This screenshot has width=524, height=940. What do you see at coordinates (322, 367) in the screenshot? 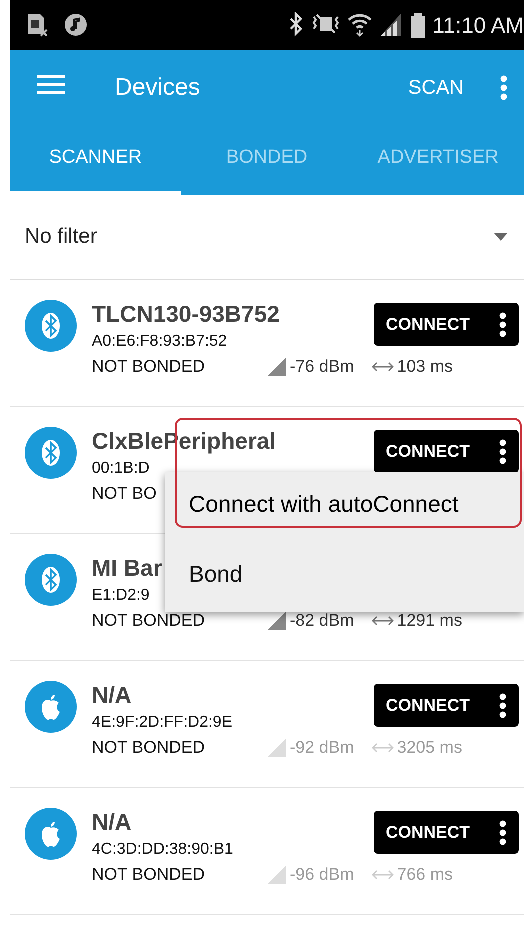
I see `signal-reading: -76 dBm` at bounding box center [322, 367].